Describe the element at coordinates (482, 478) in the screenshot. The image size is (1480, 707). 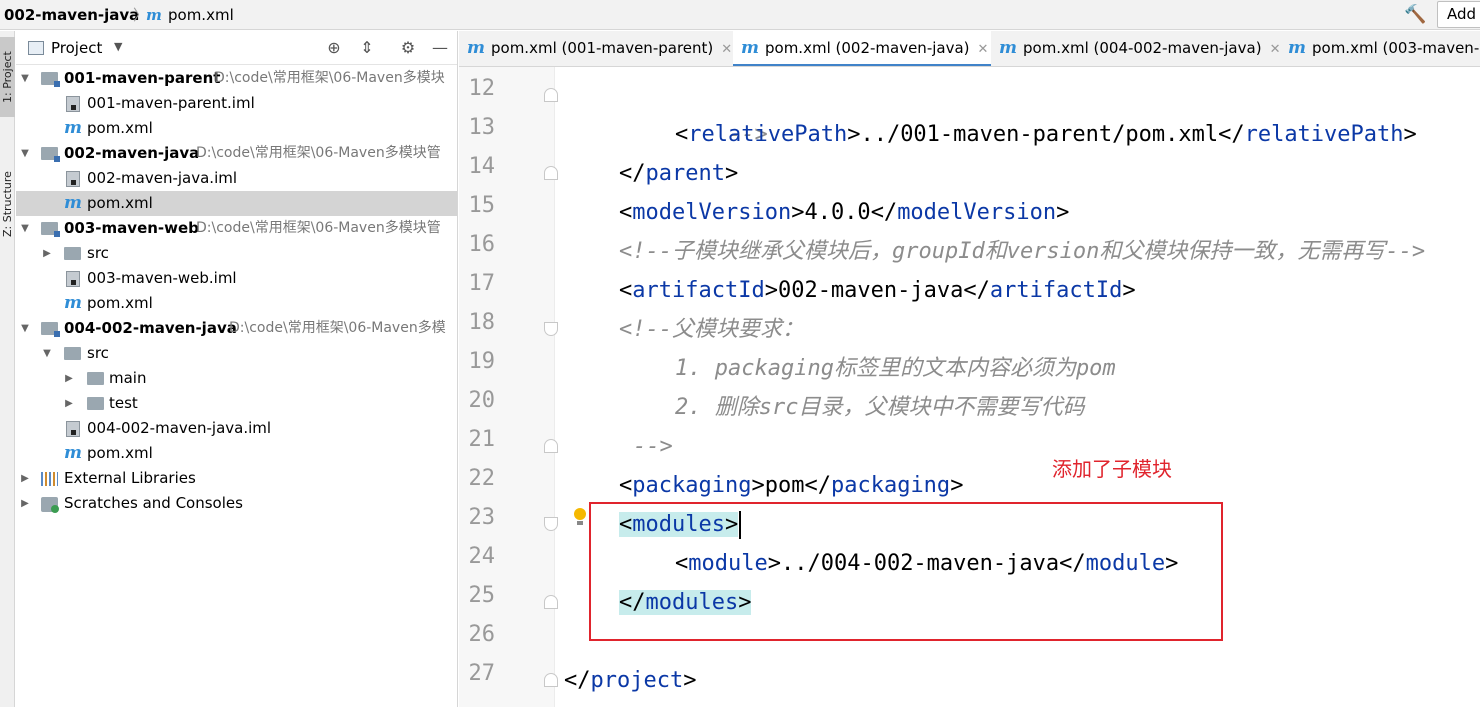
I see `line-number: 22` at that location.